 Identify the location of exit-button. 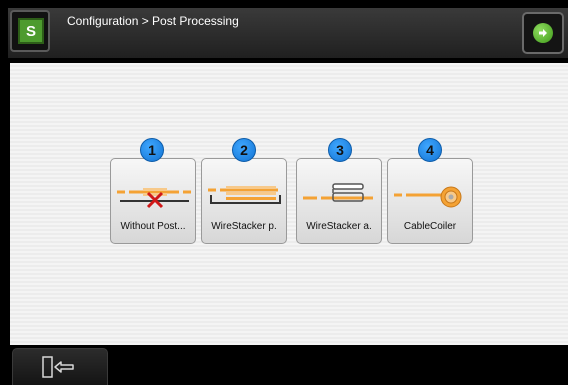
(60, 366).